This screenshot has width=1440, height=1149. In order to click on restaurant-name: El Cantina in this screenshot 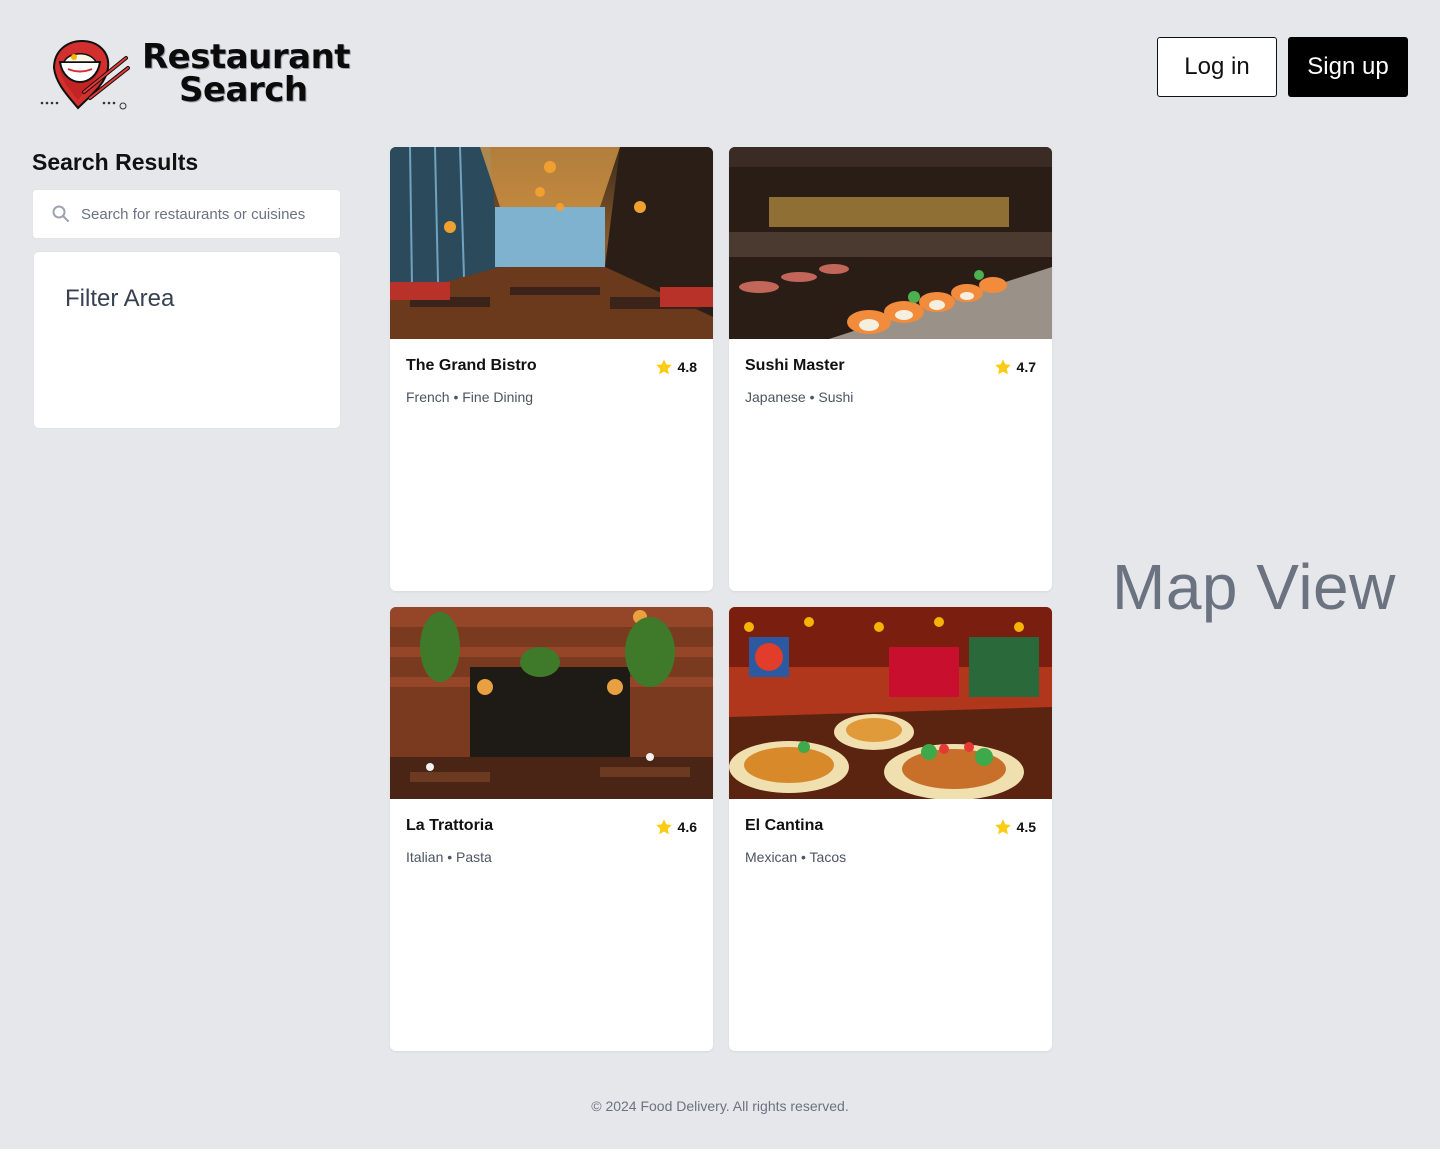, I will do `click(784, 826)`.